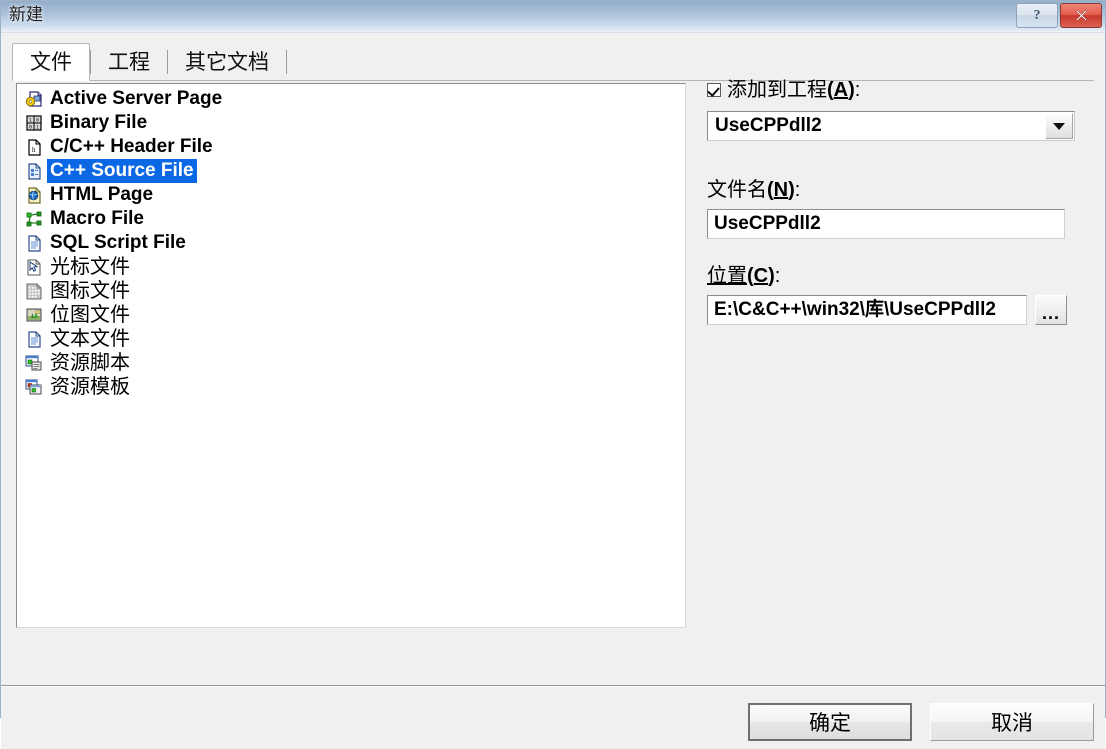  Describe the element at coordinates (34, 150) in the screenshot. I see `svg-text: h` at that location.